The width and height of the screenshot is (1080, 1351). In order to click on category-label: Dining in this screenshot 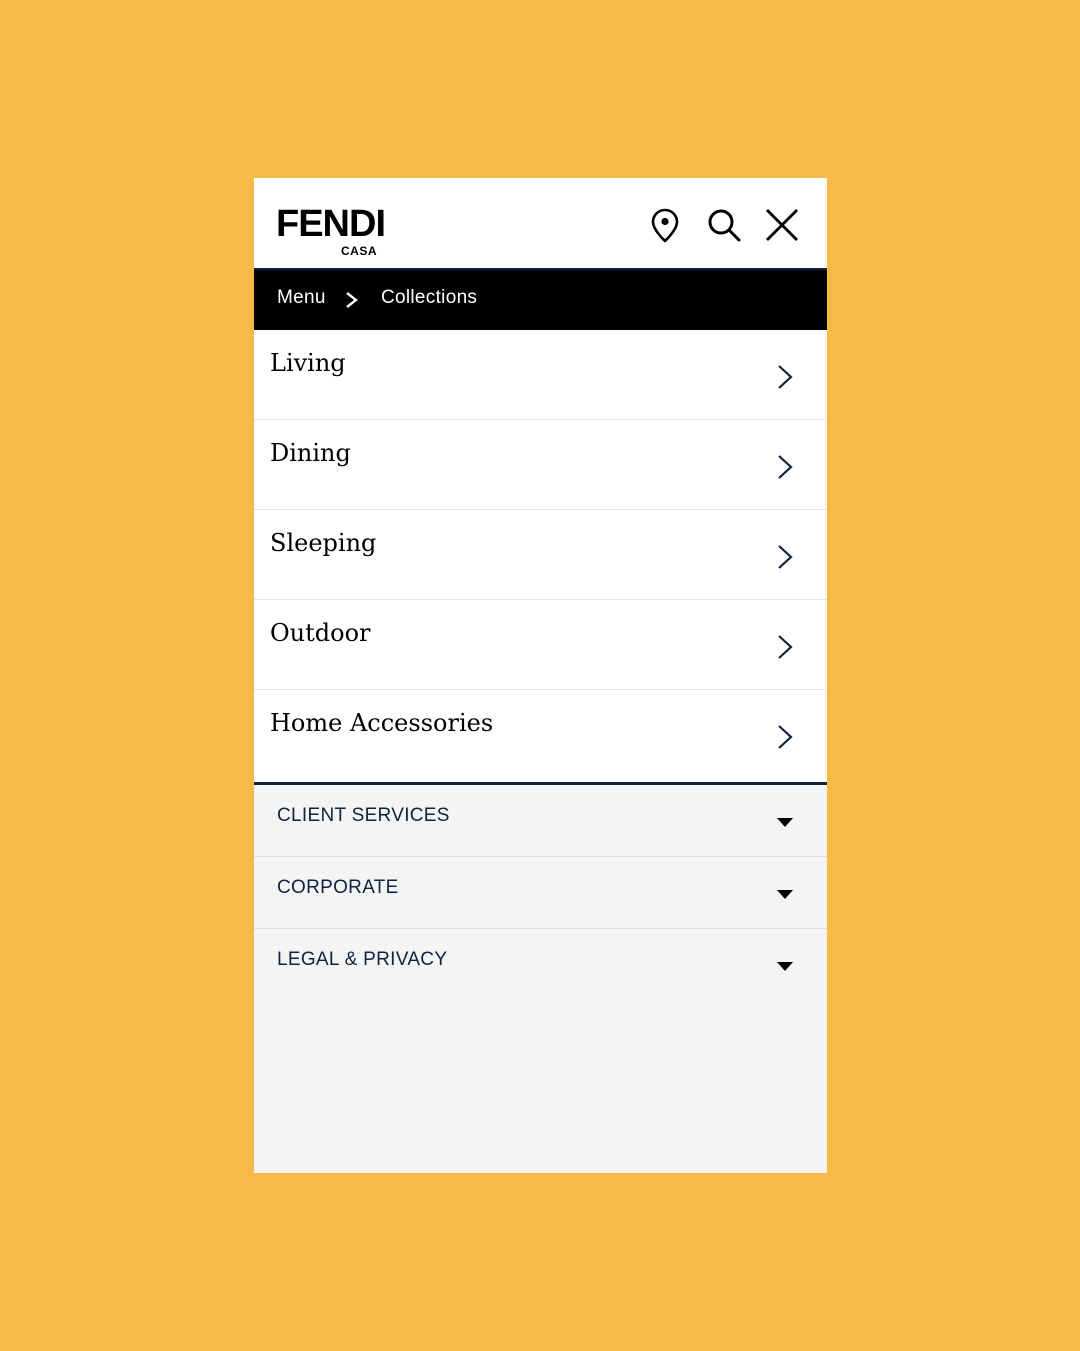, I will do `click(310, 453)`.